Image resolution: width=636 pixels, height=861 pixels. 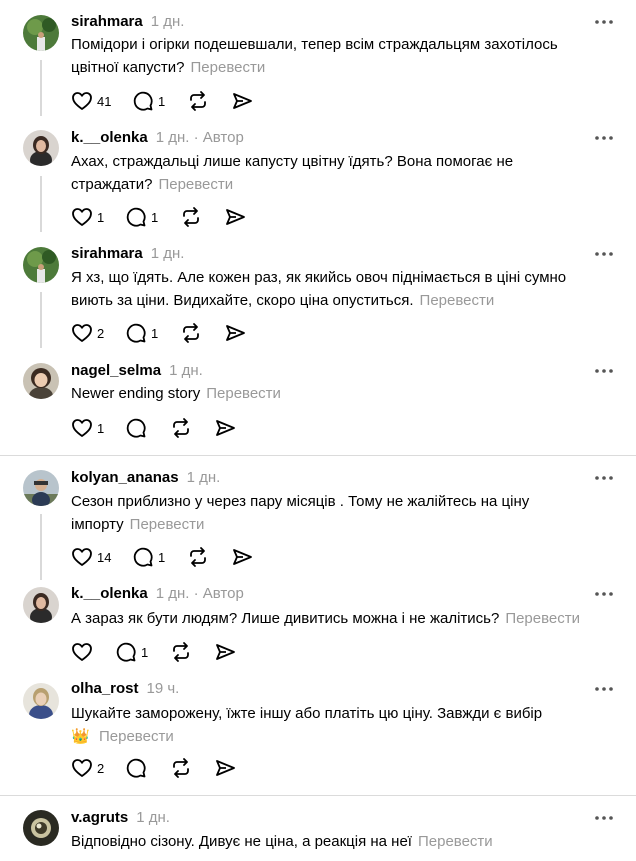 I want to click on username: olha_rost, so click(x=105, y=688).